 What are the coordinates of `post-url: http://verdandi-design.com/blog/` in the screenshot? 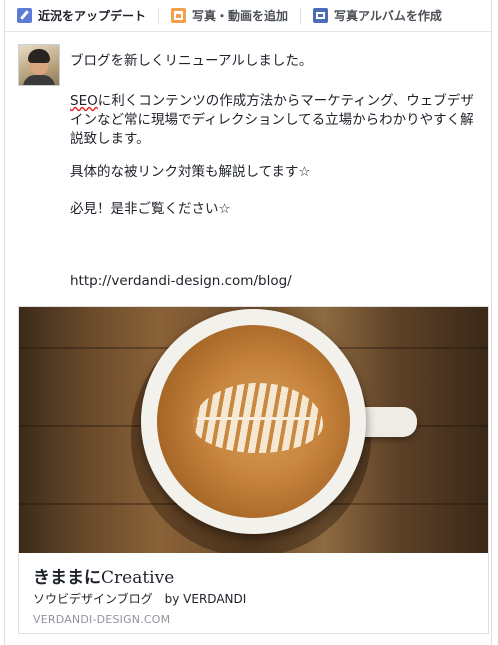 It's located at (275, 281).